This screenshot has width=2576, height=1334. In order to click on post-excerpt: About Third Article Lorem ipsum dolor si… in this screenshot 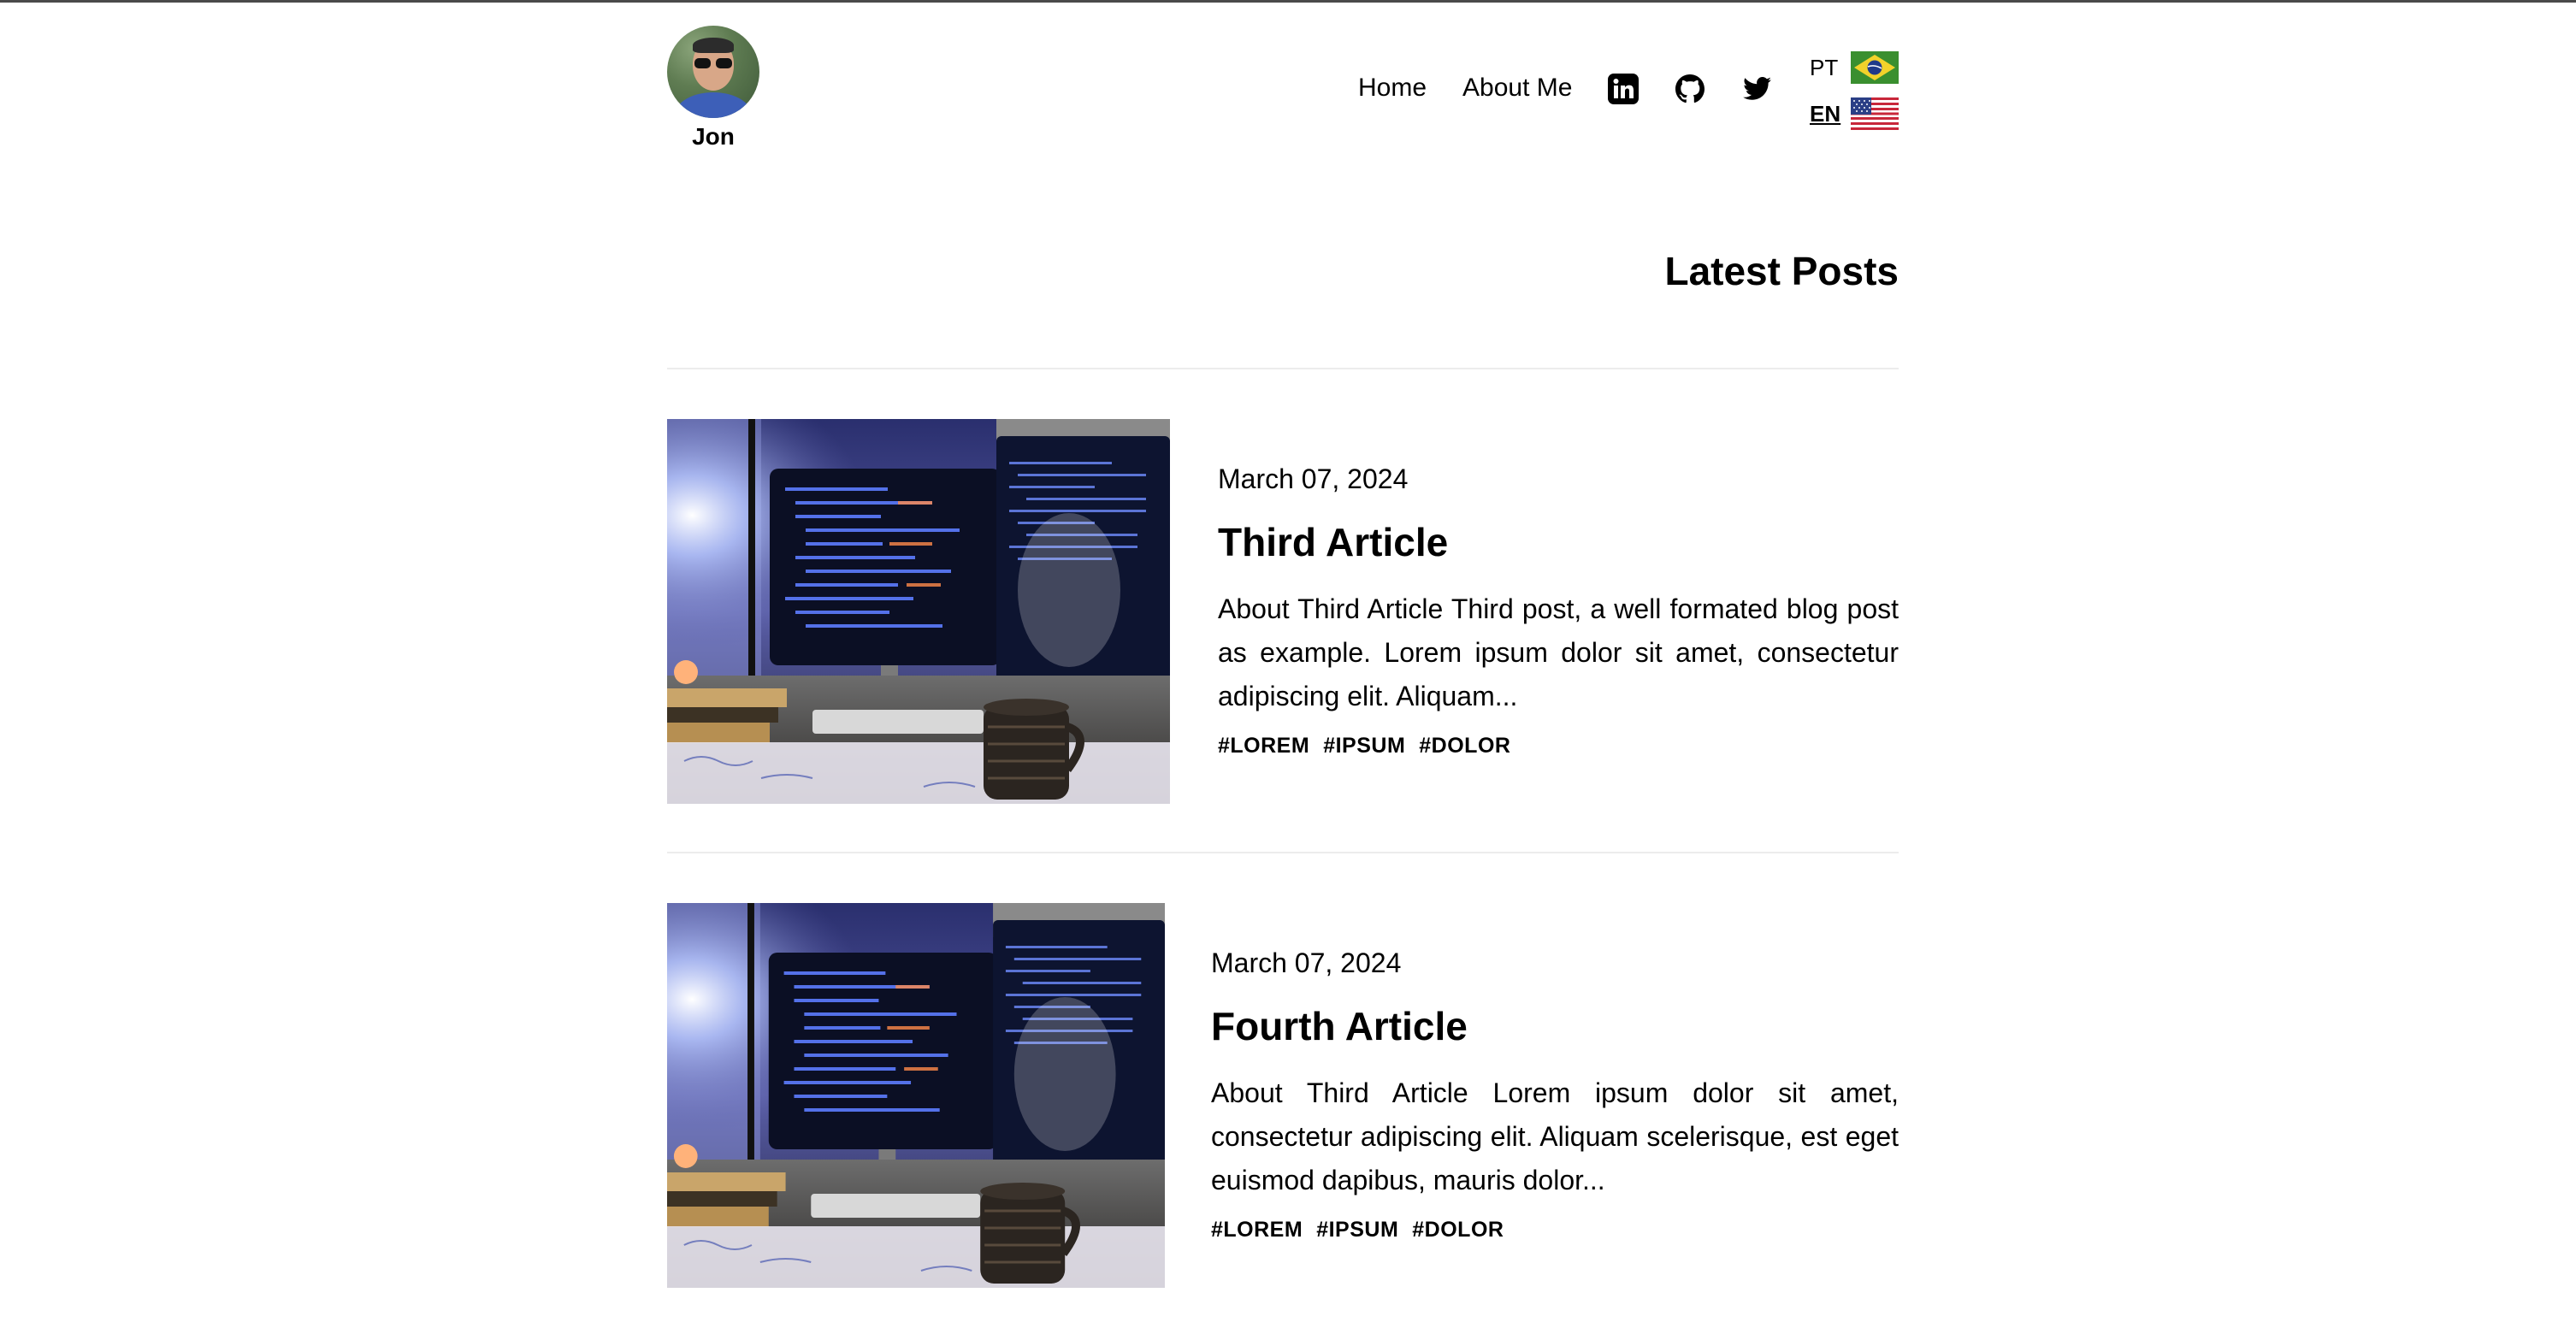, I will do `click(1555, 1136)`.